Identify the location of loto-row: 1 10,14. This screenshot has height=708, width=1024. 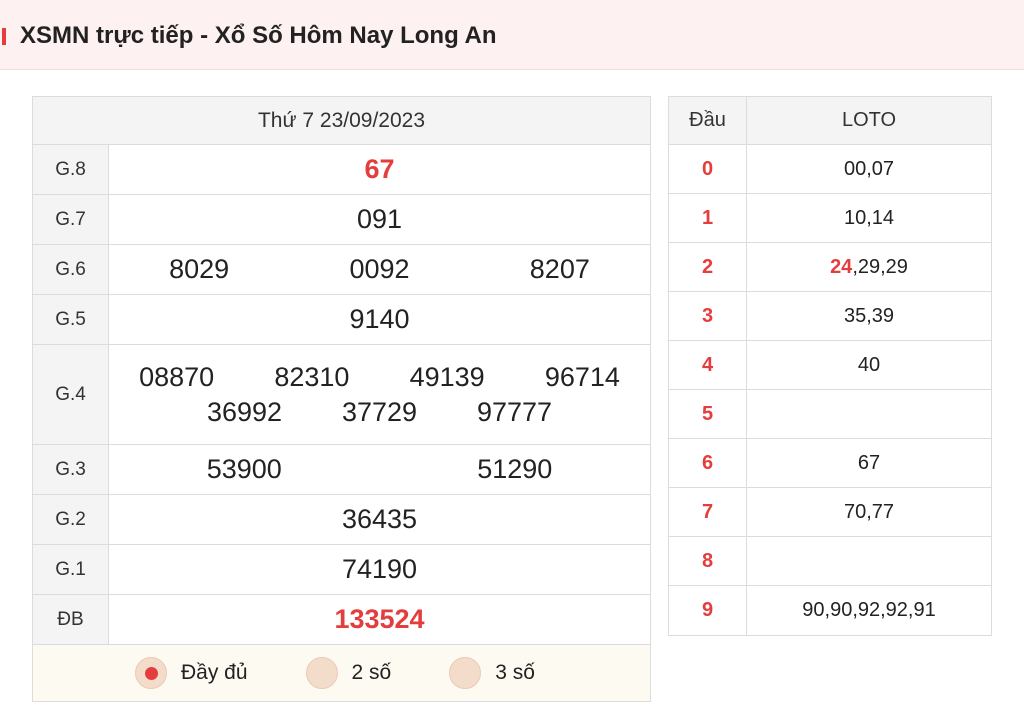
(830, 218).